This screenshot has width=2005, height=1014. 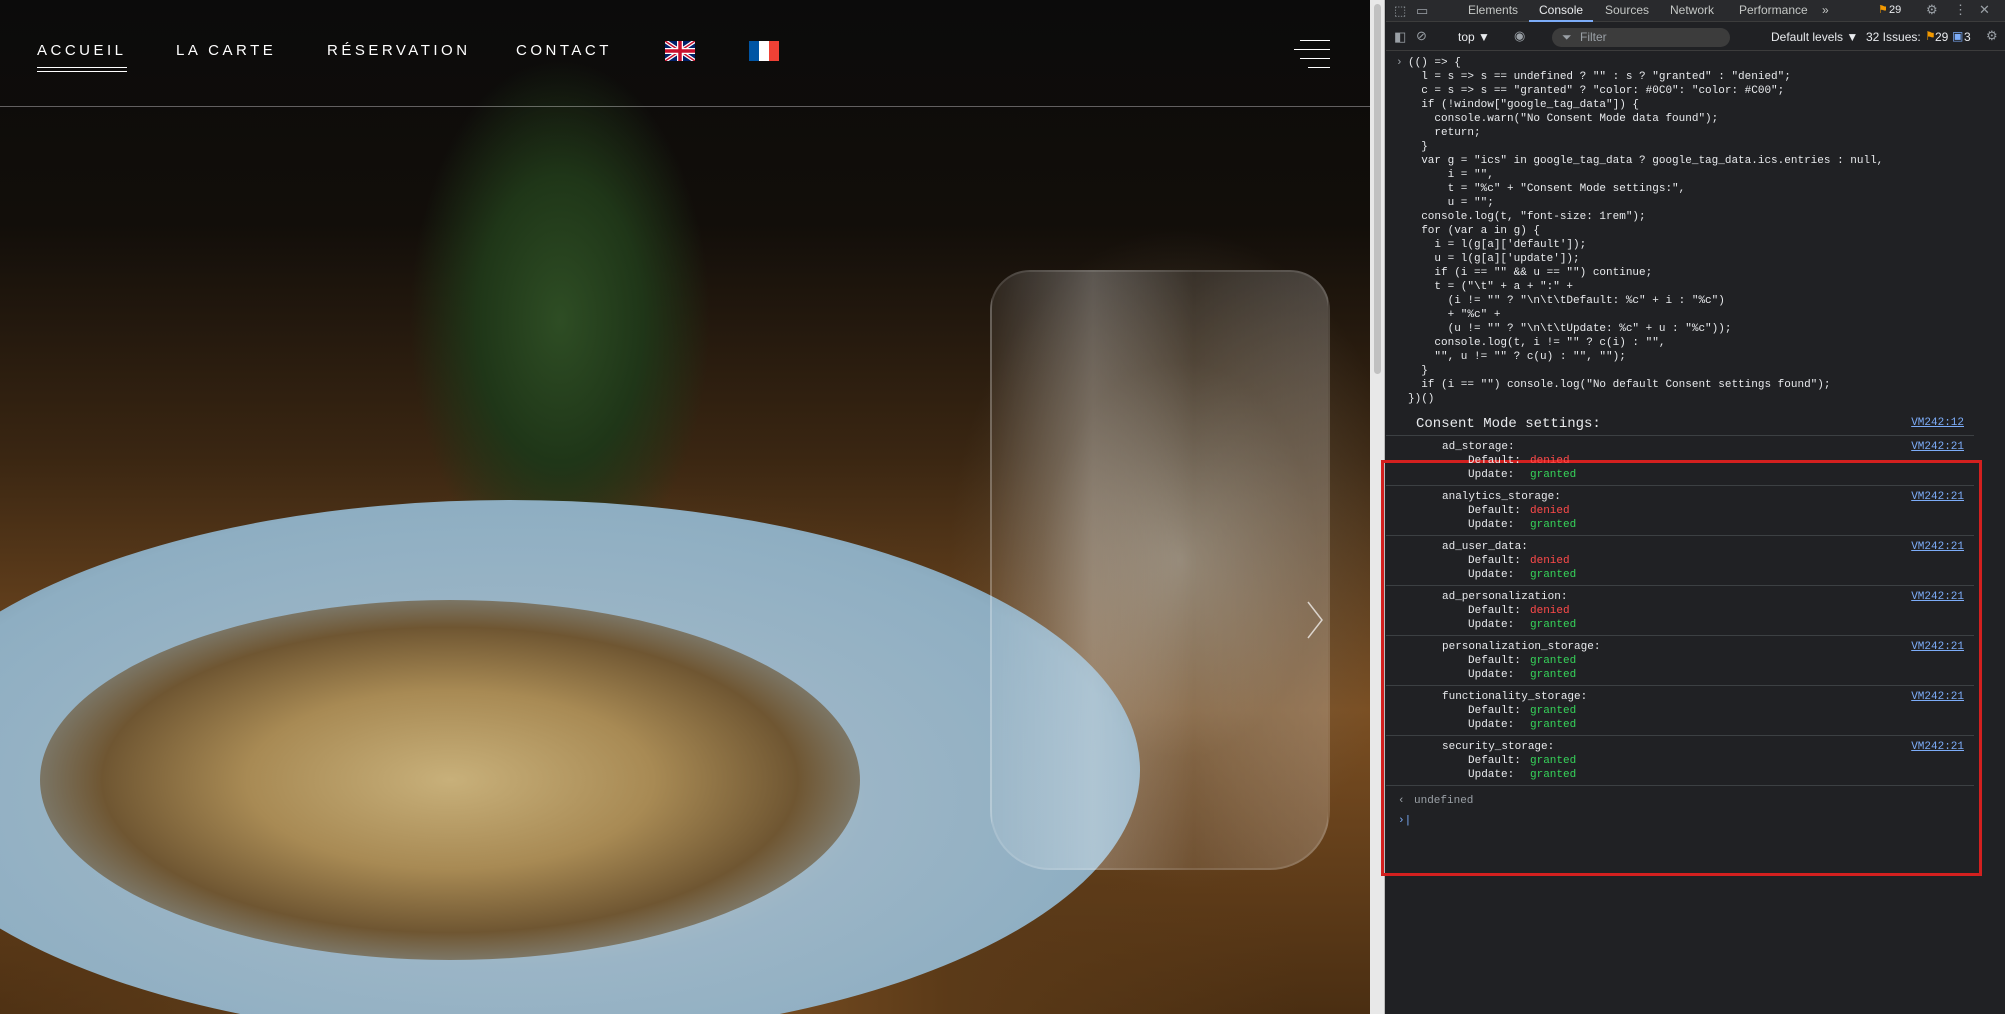 What do you see at coordinates (1561, 12) in the screenshot?
I see `tab-console: Console` at bounding box center [1561, 12].